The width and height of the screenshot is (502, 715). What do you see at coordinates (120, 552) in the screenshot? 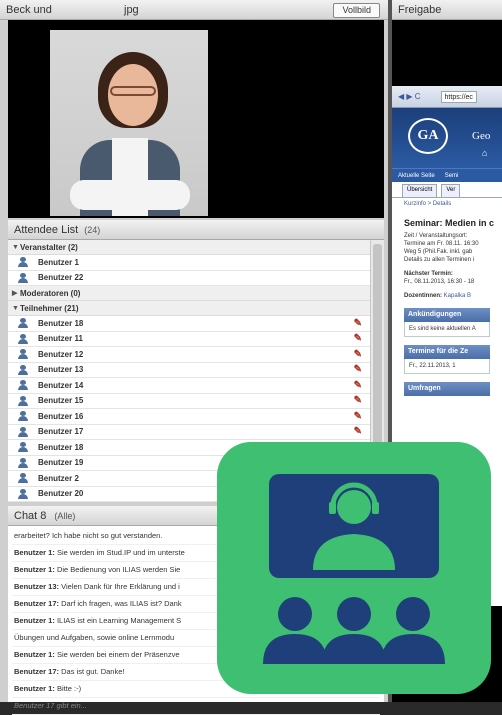
I see `chat-text: Sie werden im Stud.IP und im unterste` at bounding box center [120, 552].